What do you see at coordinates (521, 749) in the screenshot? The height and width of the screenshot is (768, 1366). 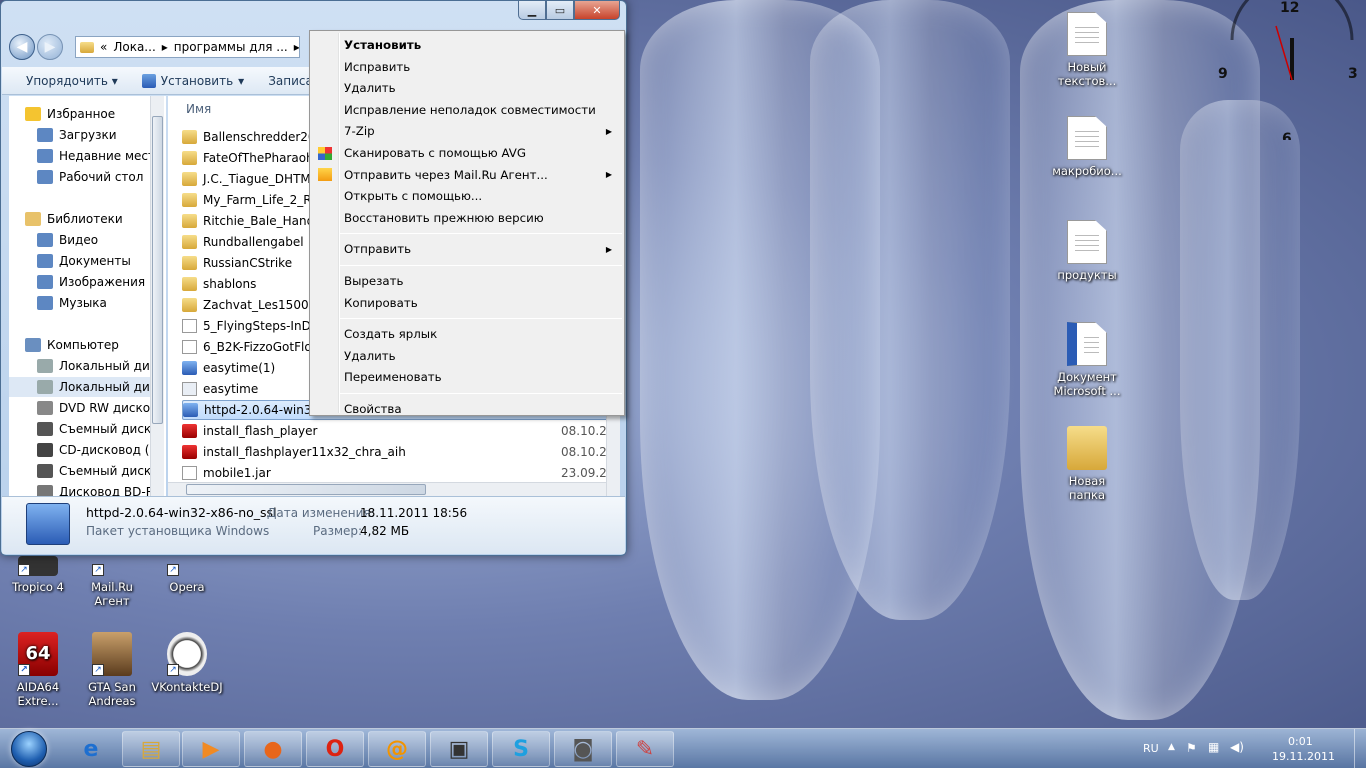 I see `taskbar-button: S` at bounding box center [521, 749].